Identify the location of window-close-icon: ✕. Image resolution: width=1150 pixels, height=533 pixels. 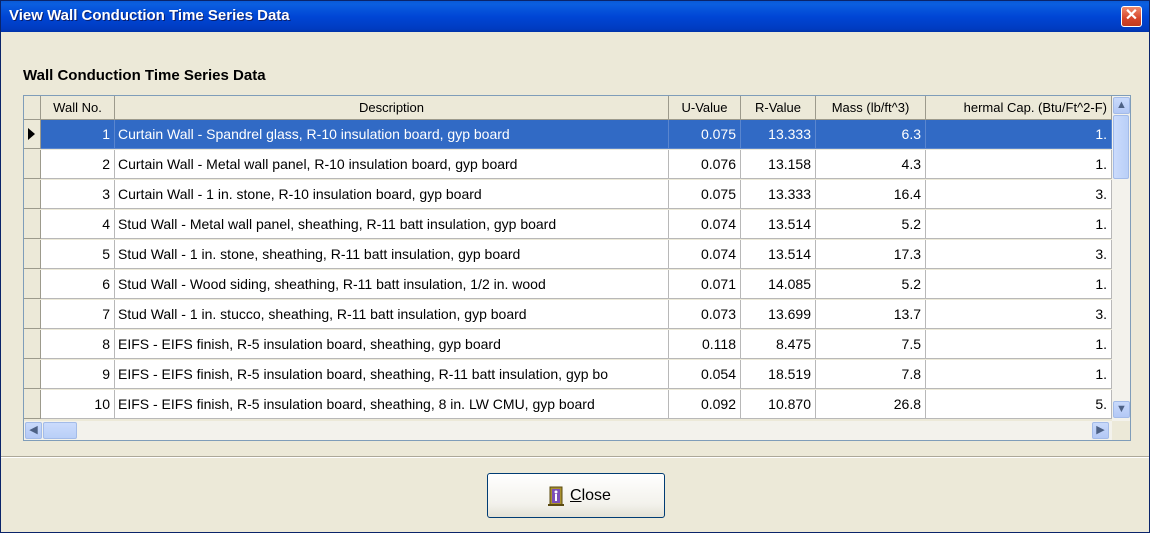
(1131, 16).